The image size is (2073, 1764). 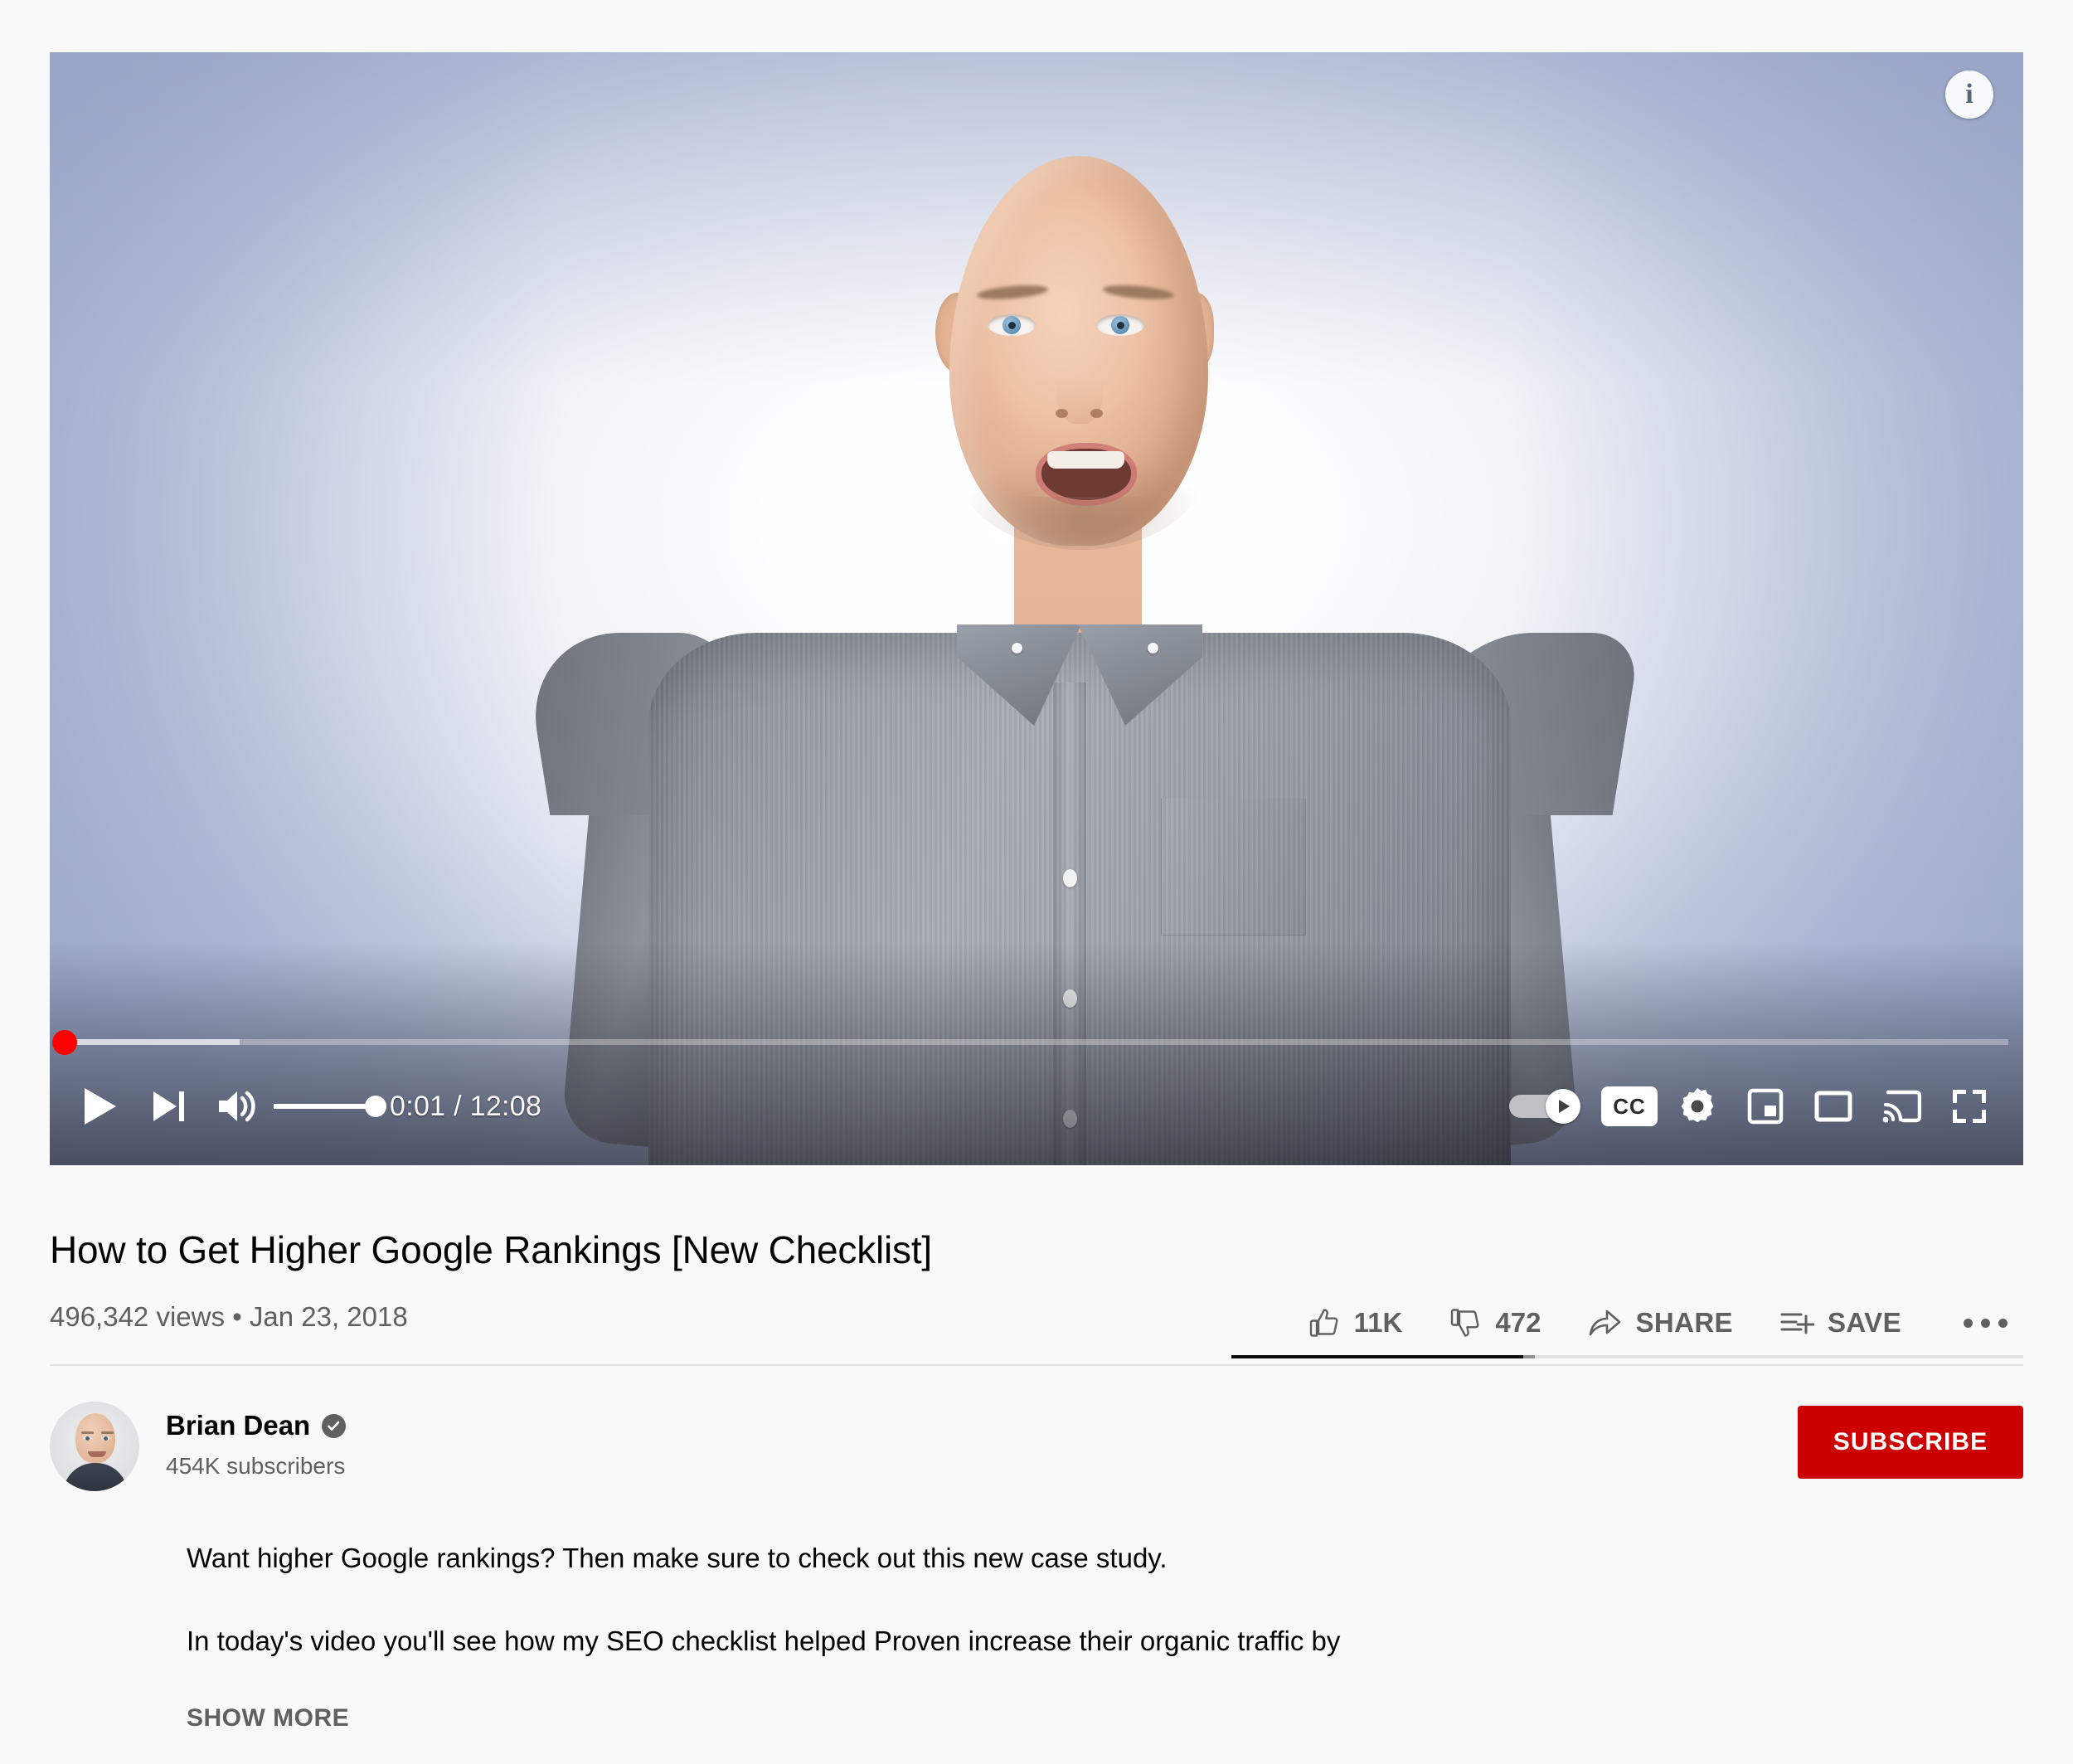 What do you see at coordinates (1969, 1106) in the screenshot?
I see `fullscreen-icon` at bounding box center [1969, 1106].